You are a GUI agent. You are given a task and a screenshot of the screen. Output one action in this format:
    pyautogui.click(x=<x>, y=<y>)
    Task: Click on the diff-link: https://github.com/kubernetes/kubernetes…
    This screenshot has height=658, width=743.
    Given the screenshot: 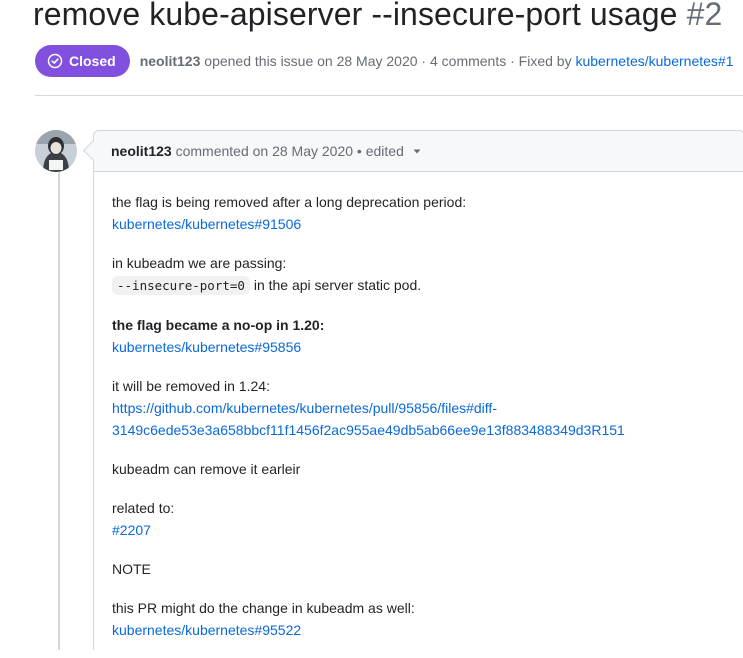 What is the action you would take?
    pyautogui.click(x=368, y=419)
    